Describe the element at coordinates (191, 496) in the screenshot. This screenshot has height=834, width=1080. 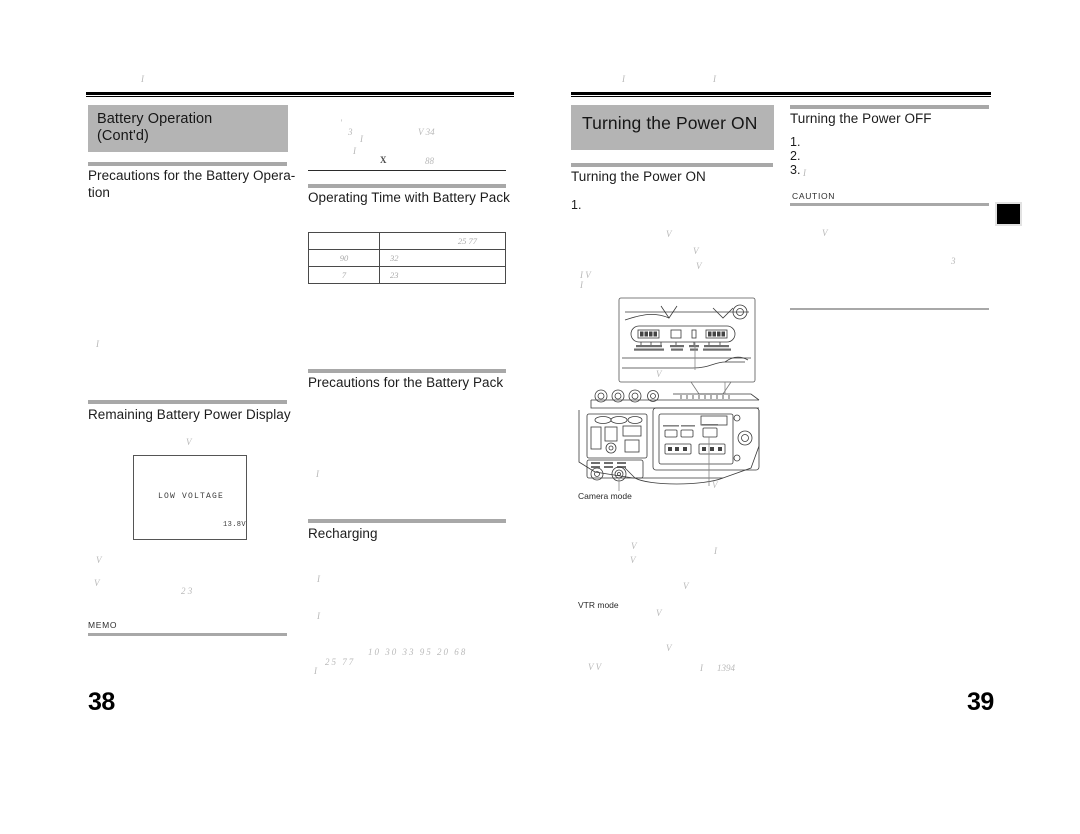
I see `viewfinder-low-voltage-text: LOW VOLTAGE` at that location.